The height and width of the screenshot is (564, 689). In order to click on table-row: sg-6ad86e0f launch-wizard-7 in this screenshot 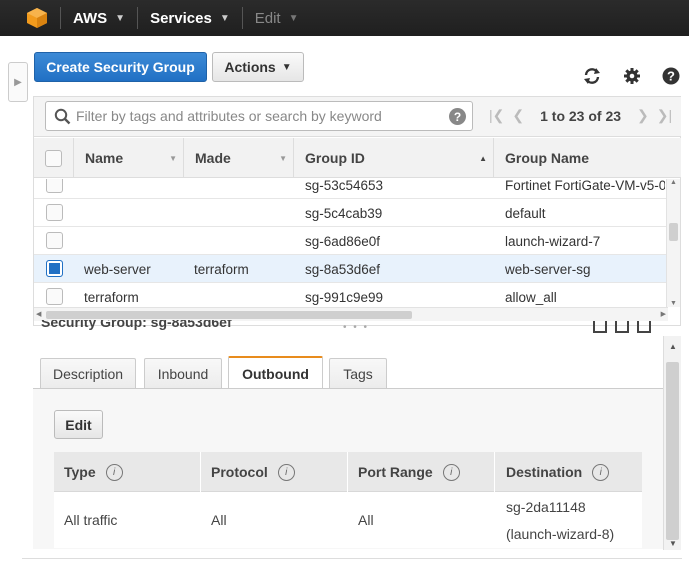, I will do `click(350, 241)`.